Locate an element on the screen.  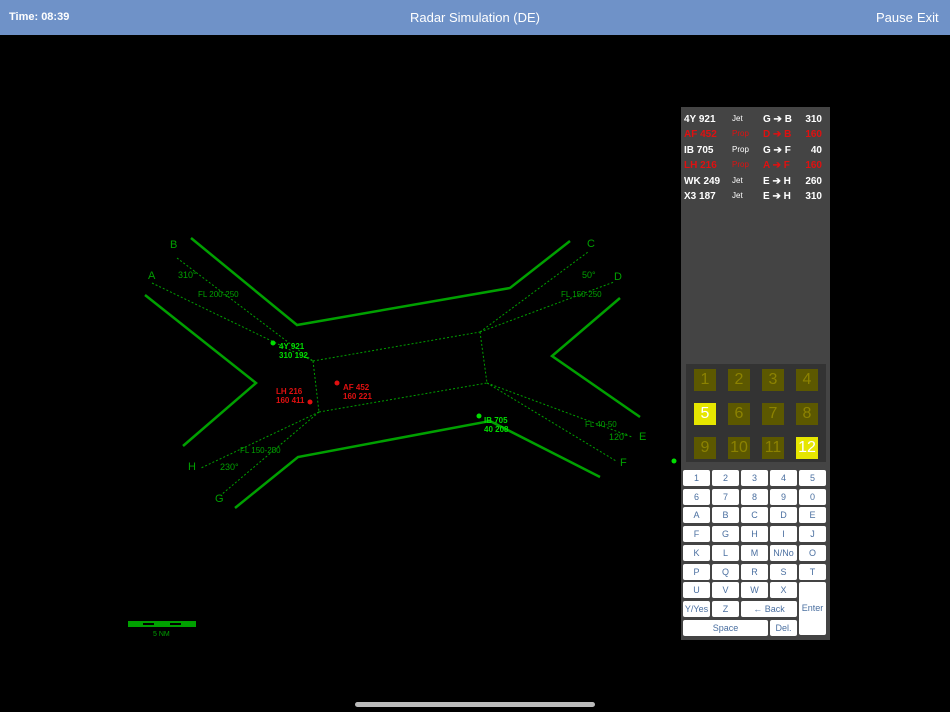
speed-cell: 1 is located at coordinates (705, 380).